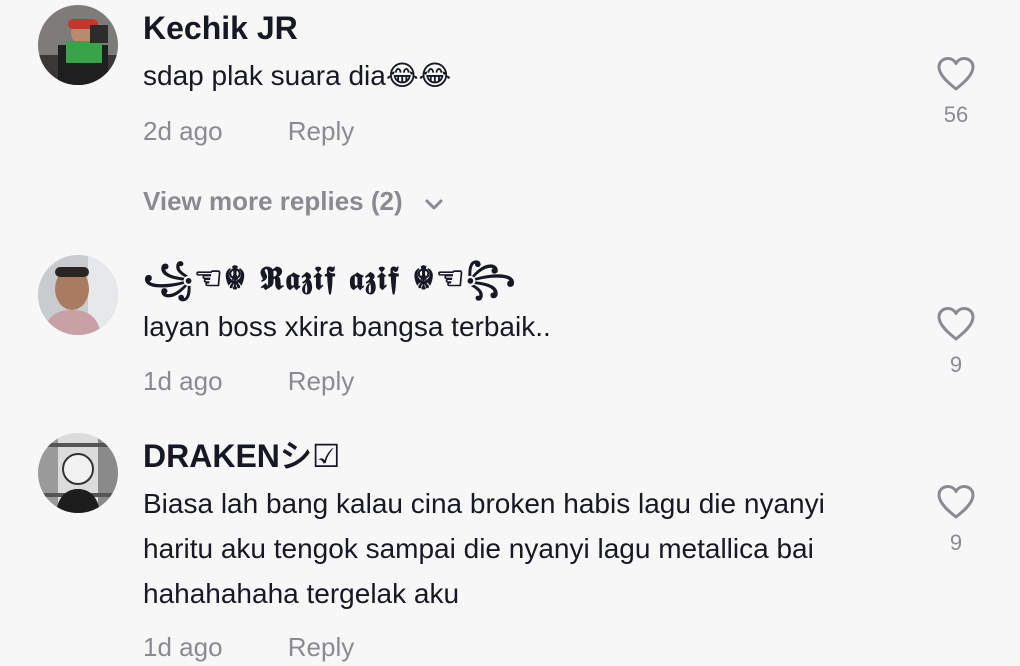 The width and height of the screenshot is (1020, 666). What do you see at coordinates (956, 92) in the screenshot?
I see `like-button: 56` at bounding box center [956, 92].